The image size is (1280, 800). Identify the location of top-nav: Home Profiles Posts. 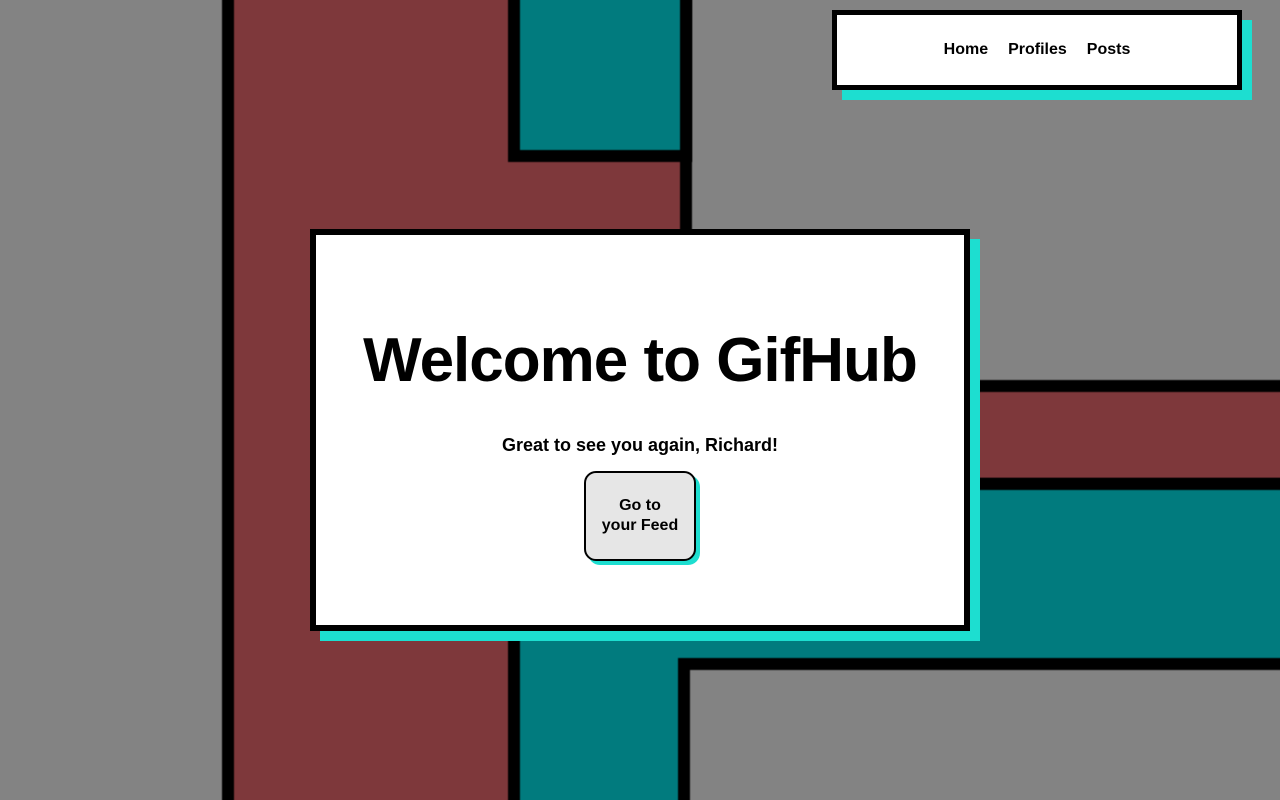
(1037, 50).